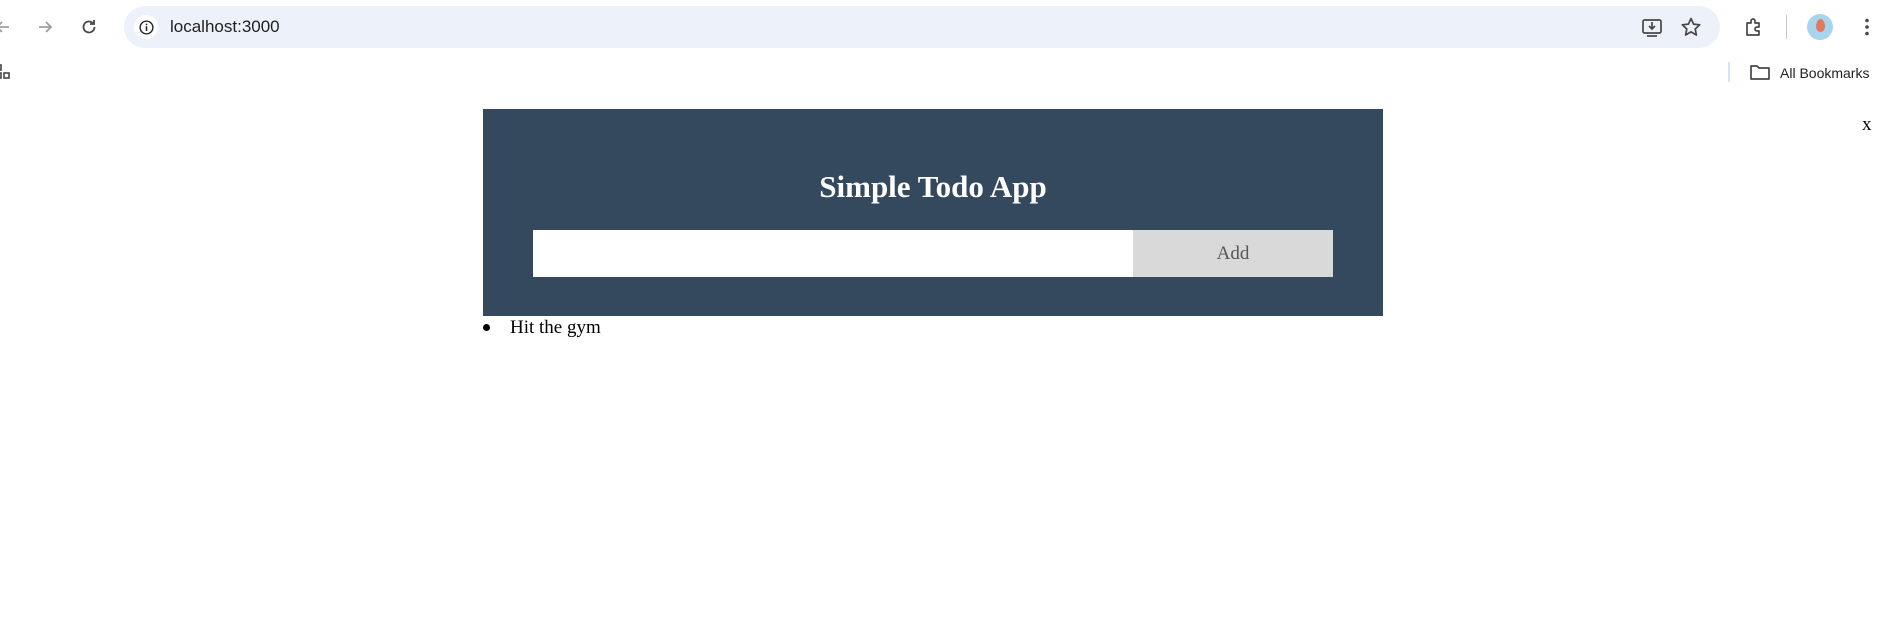 This screenshot has width=1892, height=620. I want to click on close-button: x, so click(1867, 125).